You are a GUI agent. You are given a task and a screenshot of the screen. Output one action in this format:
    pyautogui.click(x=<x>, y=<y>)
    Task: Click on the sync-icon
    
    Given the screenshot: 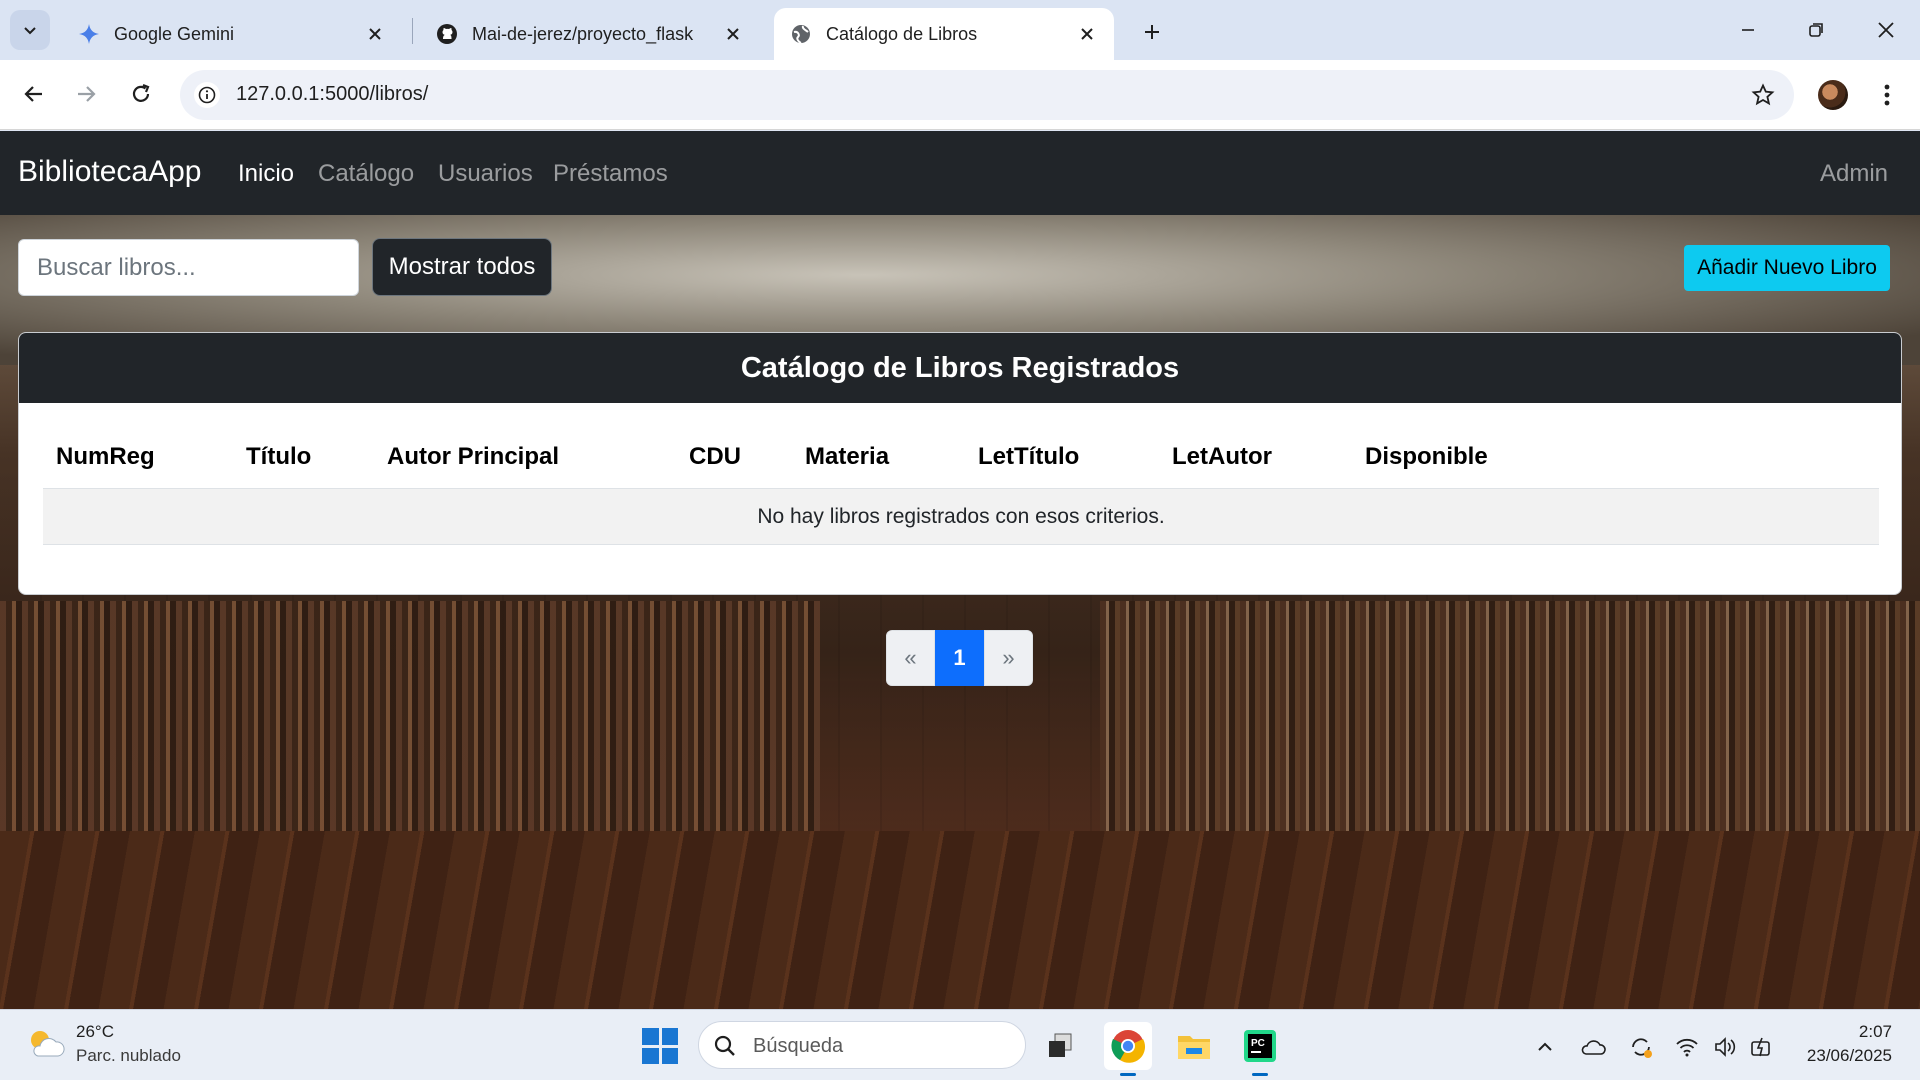 What is the action you would take?
    pyautogui.click(x=1641, y=1047)
    